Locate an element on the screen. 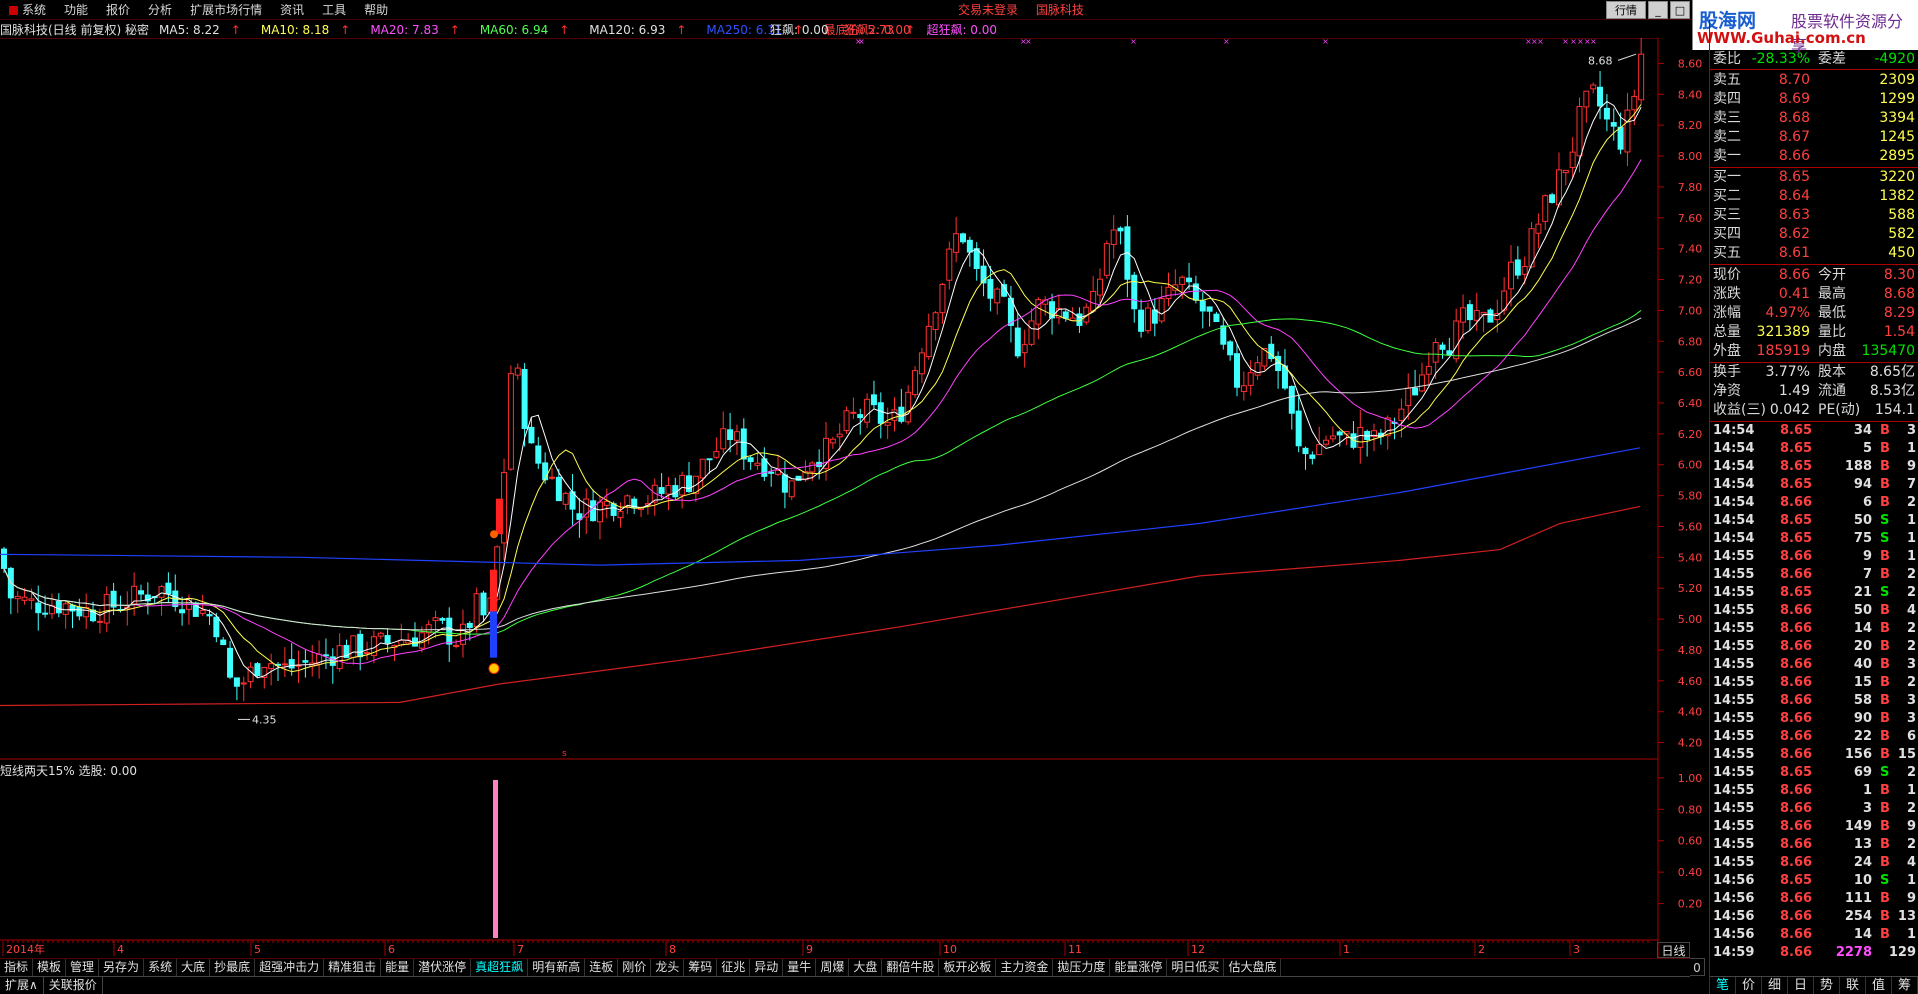 This screenshot has width=1918, height=994. tick-count: 2 is located at coordinates (1911, 646).